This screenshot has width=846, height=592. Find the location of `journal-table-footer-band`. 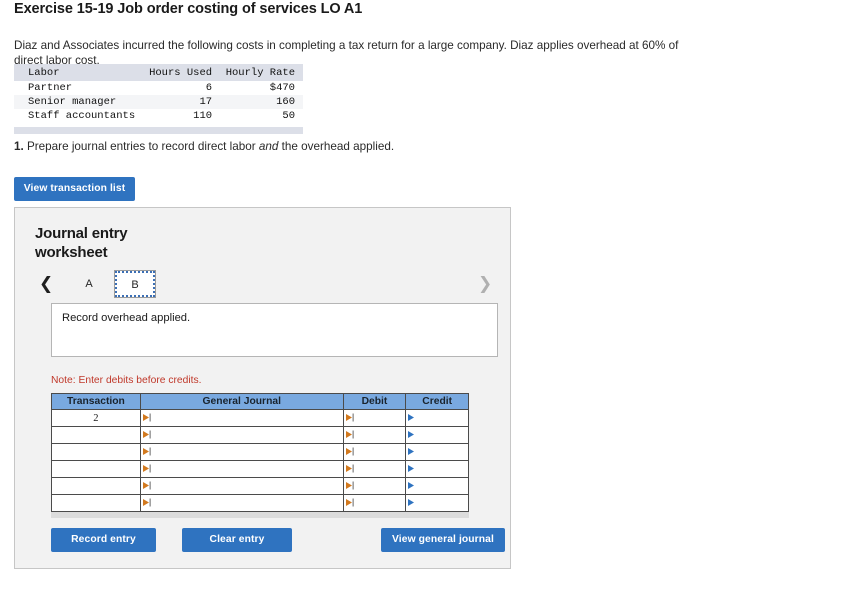

journal-table-footer-band is located at coordinates (260, 515).